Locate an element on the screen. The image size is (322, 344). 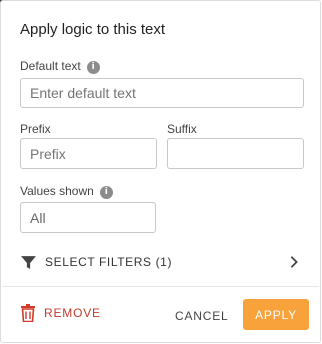
trash-icon is located at coordinates (28, 313).